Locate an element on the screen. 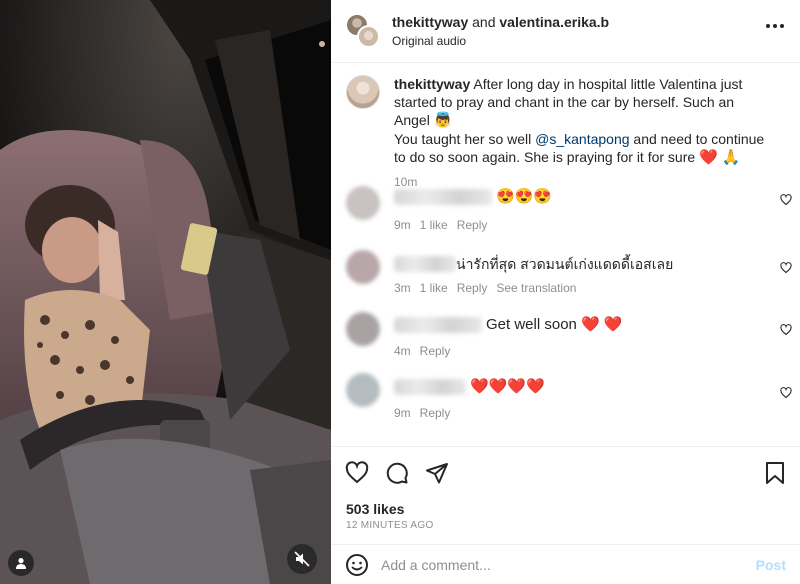  more-icon is located at coordinates (775, 27).